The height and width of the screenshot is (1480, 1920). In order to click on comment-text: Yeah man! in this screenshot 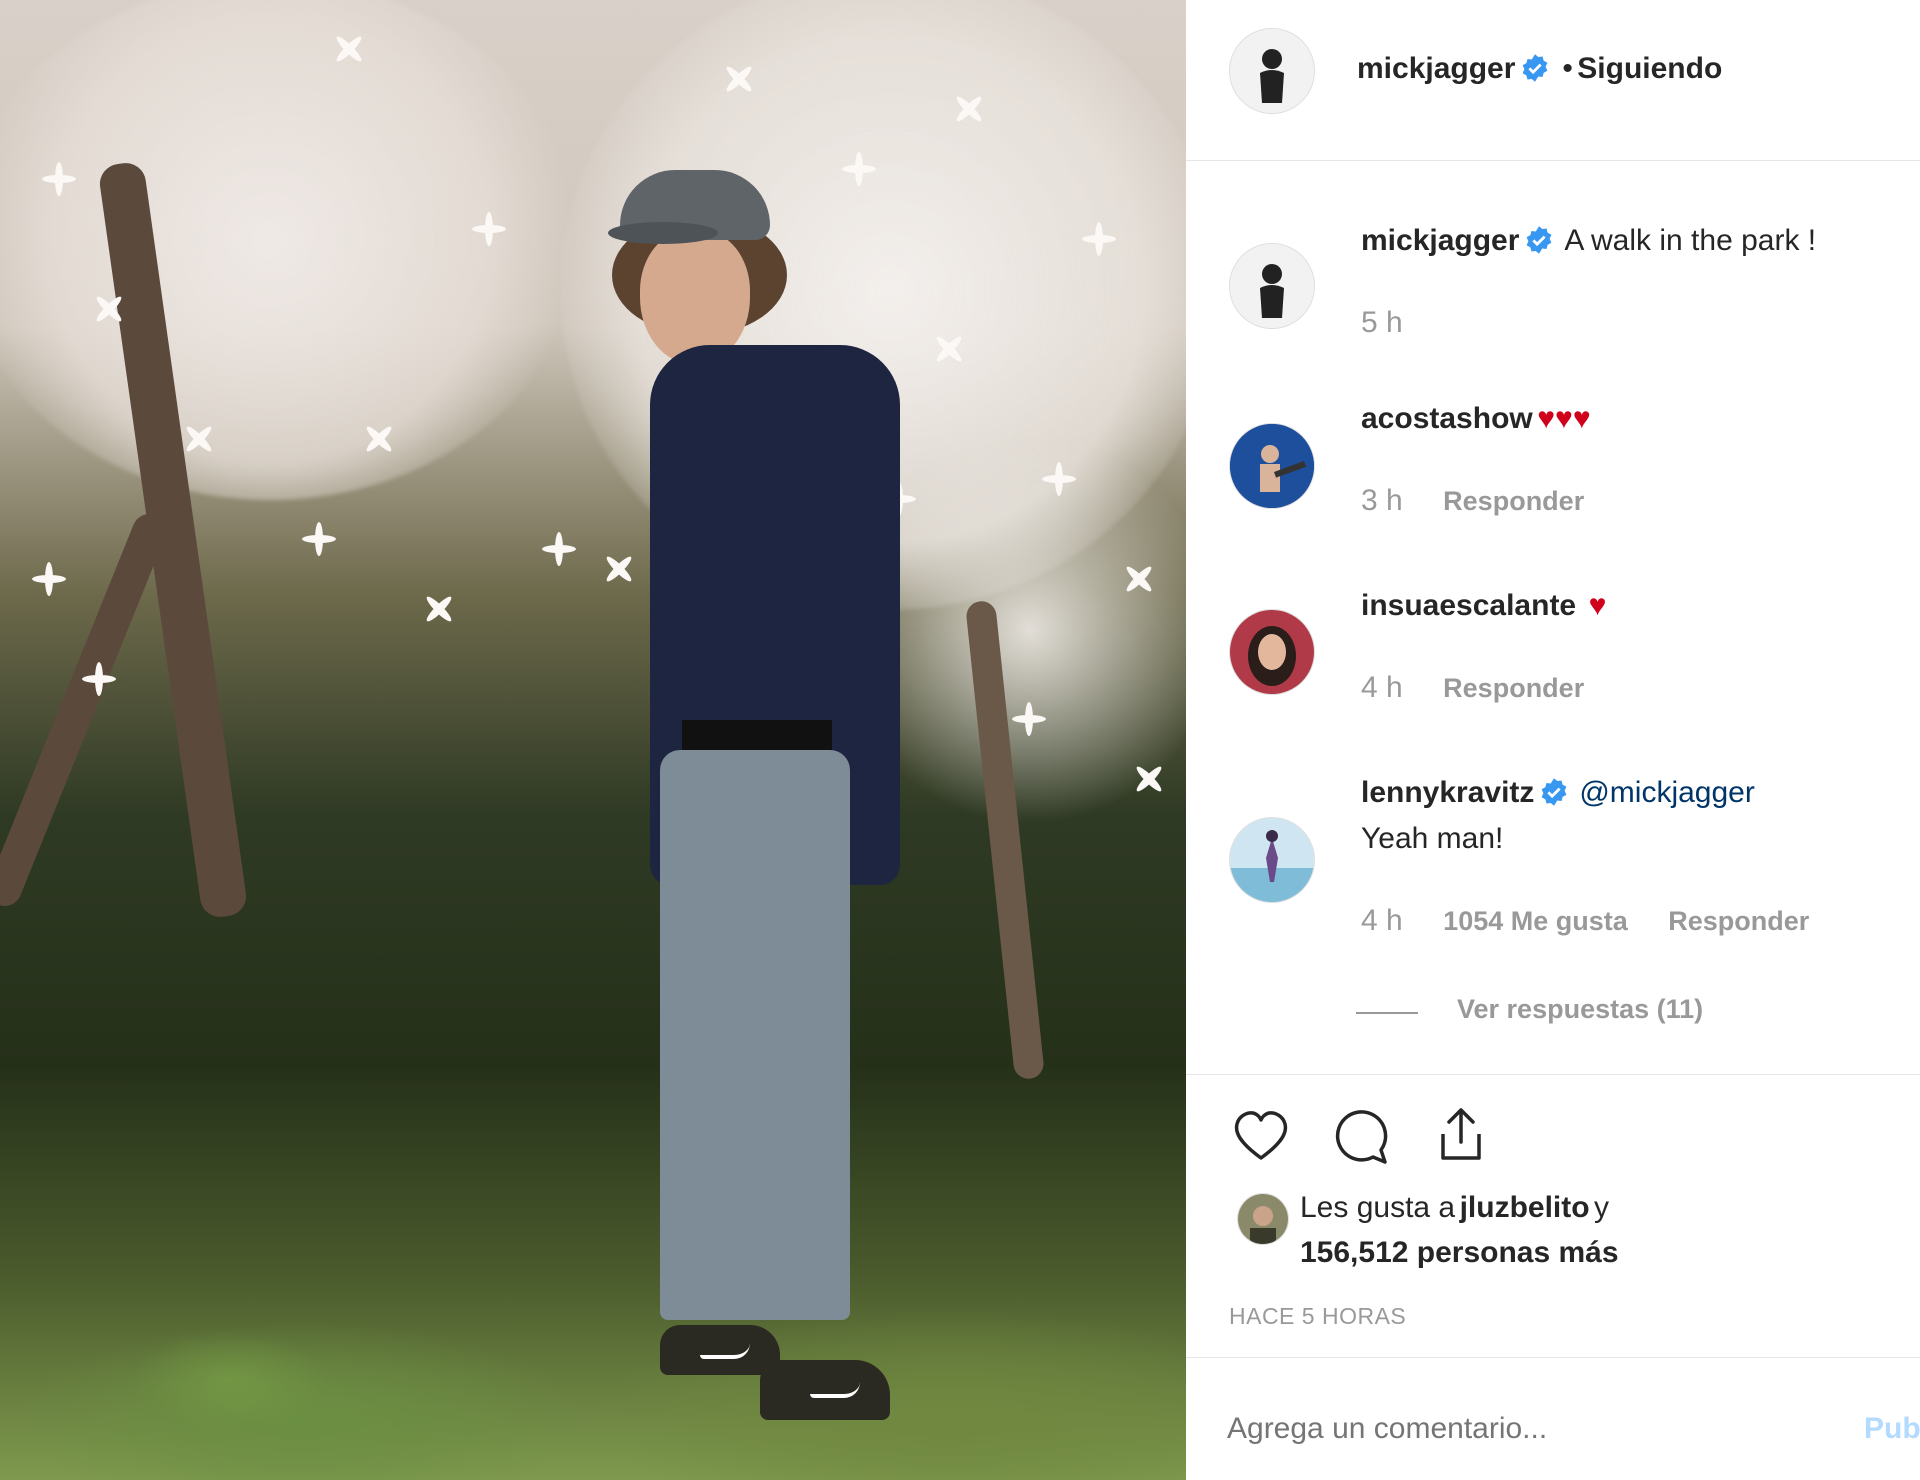, I will do `click(1432, 838)`.